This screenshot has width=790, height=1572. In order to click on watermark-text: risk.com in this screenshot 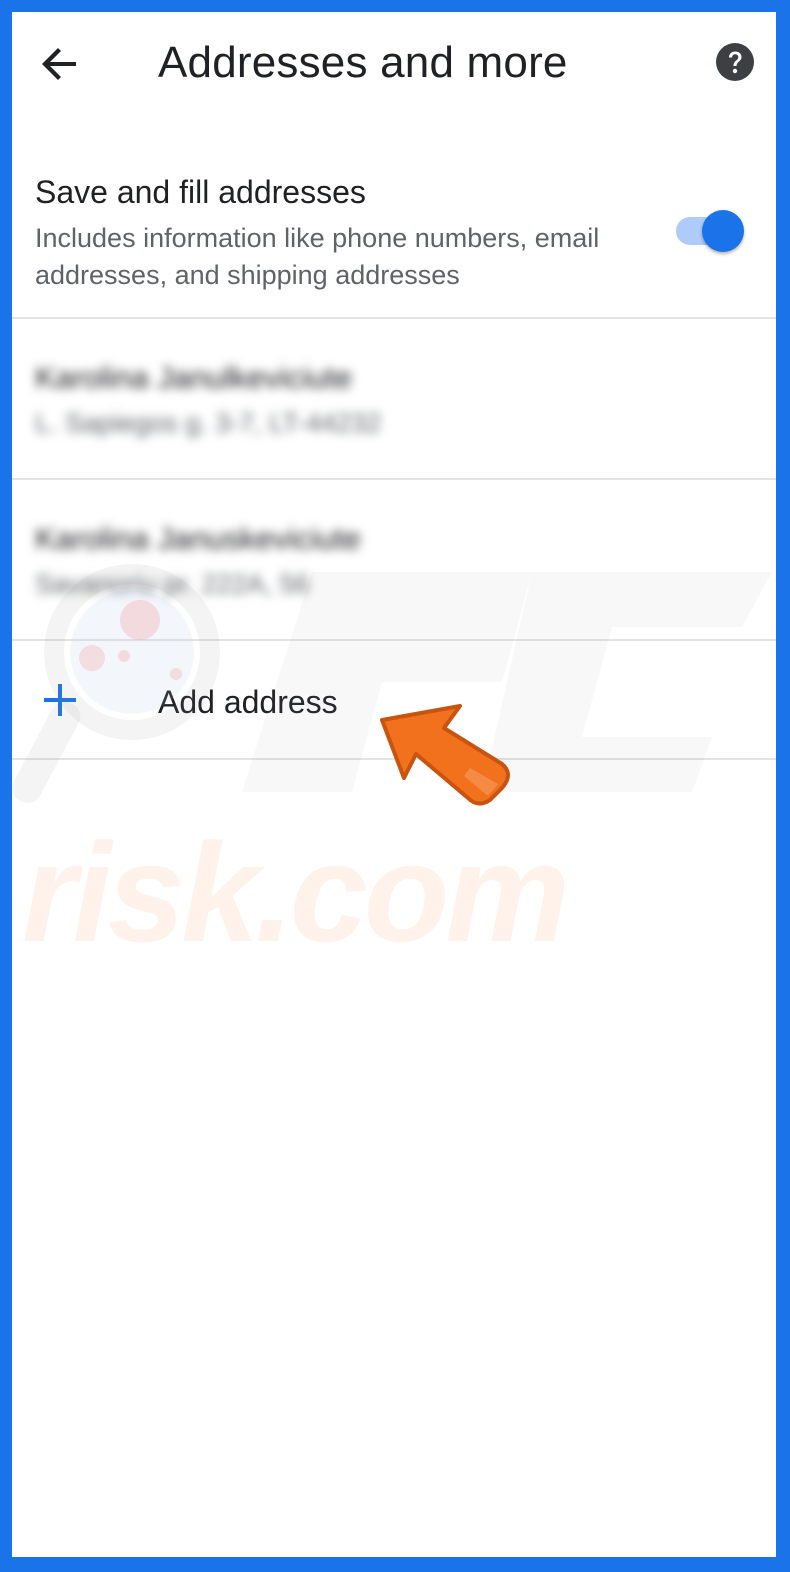, I will do `click(296, 892)`.